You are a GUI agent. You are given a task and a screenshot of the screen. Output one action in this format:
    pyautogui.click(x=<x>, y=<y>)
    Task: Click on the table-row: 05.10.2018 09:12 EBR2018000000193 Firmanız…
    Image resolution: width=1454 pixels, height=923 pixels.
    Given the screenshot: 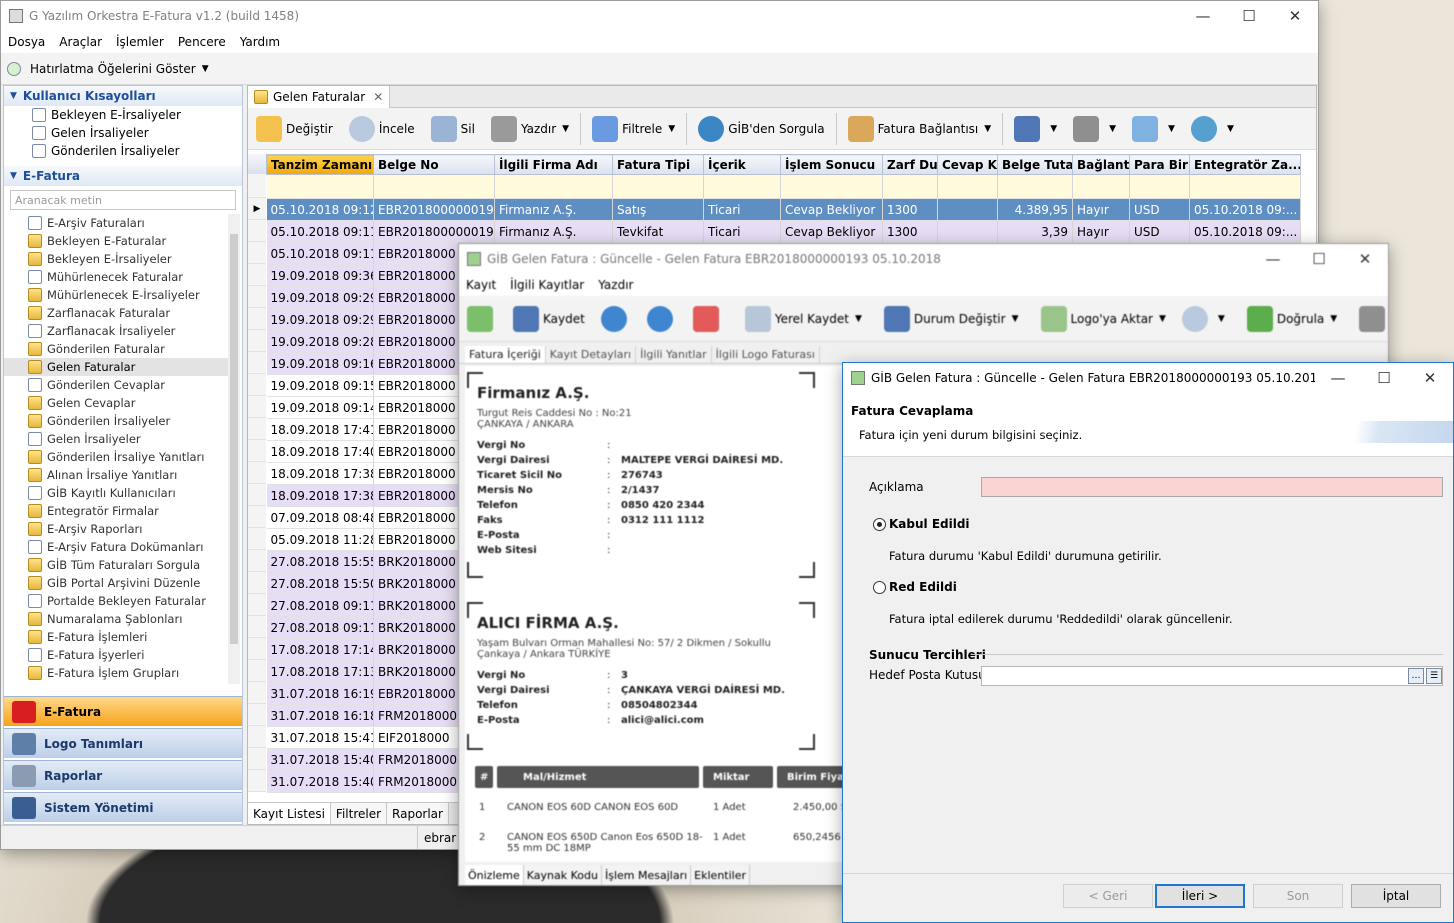 What is the action you would take?
    pyautogui.click(x=783, y=209)
    